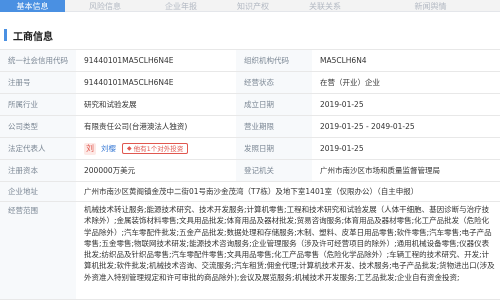  Describe the element at coordinates (110, 170) in the screenshot. I see `capital-value: 200000万美元` at that location.